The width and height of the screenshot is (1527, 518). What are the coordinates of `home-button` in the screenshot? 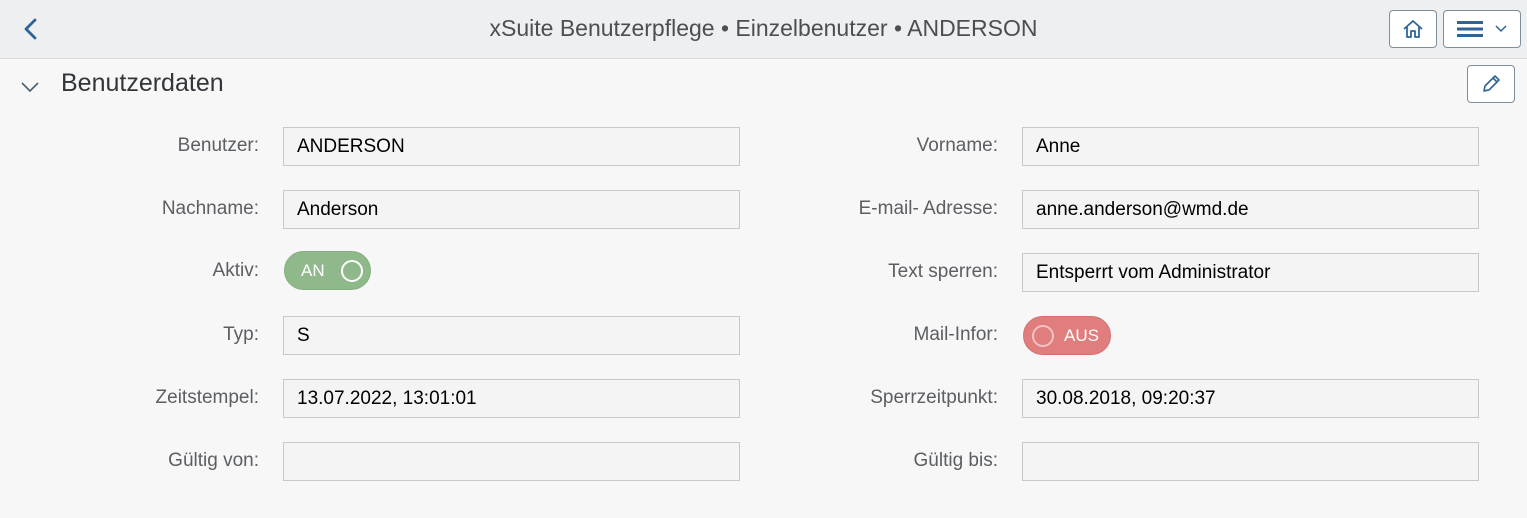 It's located at (1413, 29).